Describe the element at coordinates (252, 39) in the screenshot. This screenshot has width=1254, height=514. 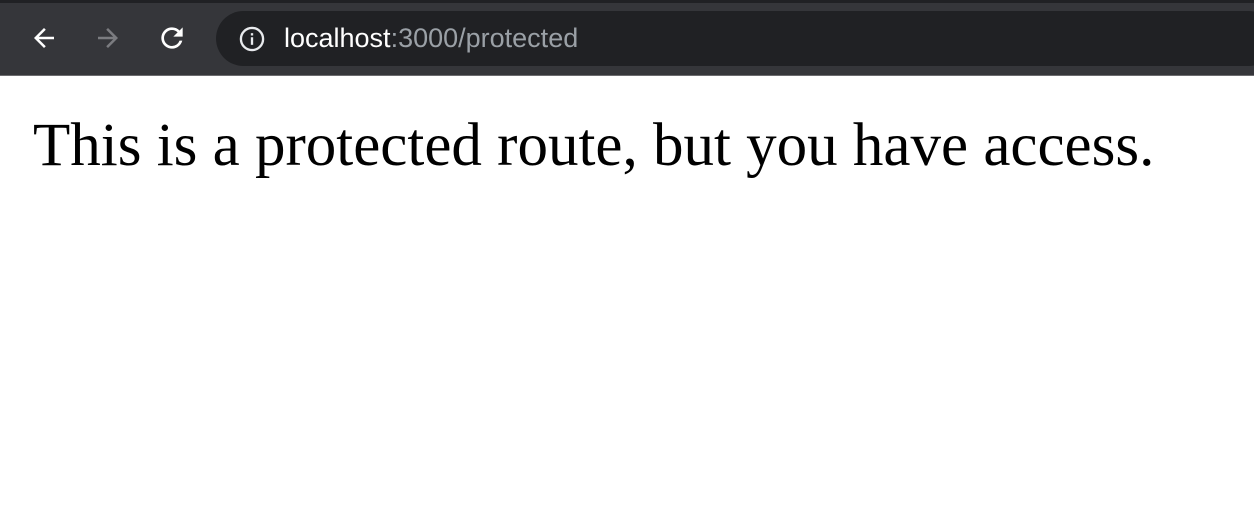
I see `info-icon` at that location.